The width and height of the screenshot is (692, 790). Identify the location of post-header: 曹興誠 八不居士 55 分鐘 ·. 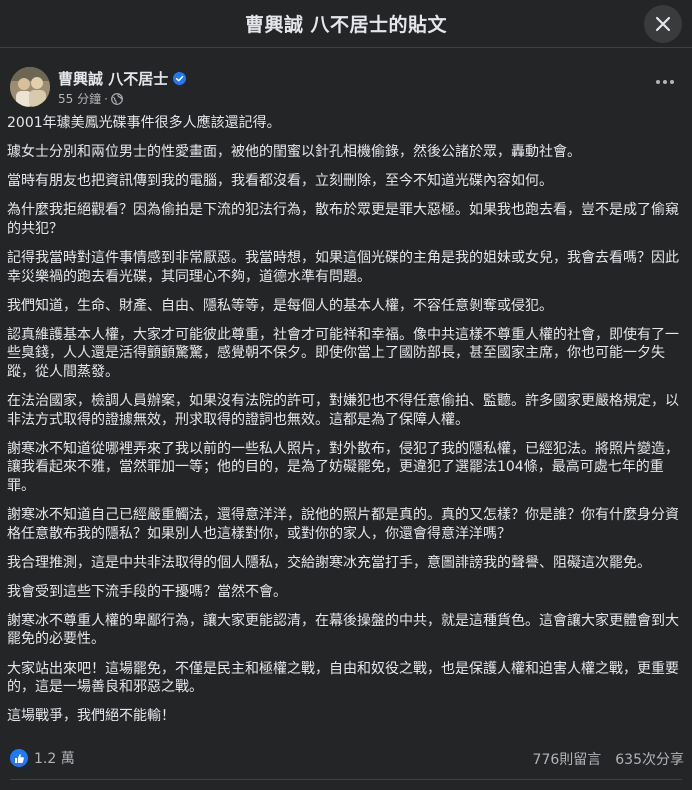
(346, 81).